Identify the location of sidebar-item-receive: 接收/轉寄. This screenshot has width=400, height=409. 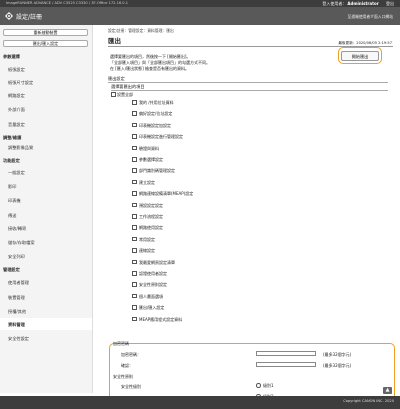
(17, 229).